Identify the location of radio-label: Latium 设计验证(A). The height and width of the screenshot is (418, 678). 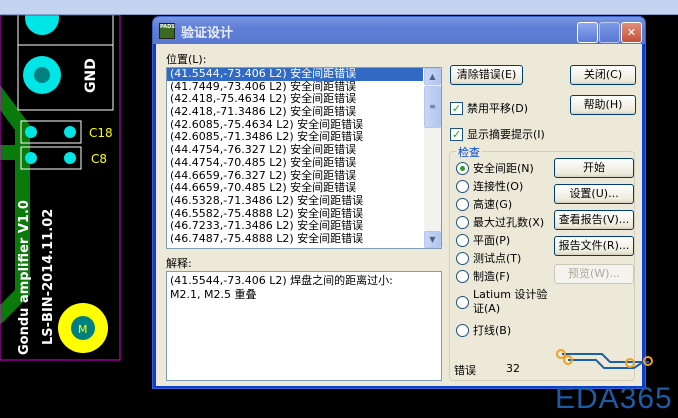
(510, 301).